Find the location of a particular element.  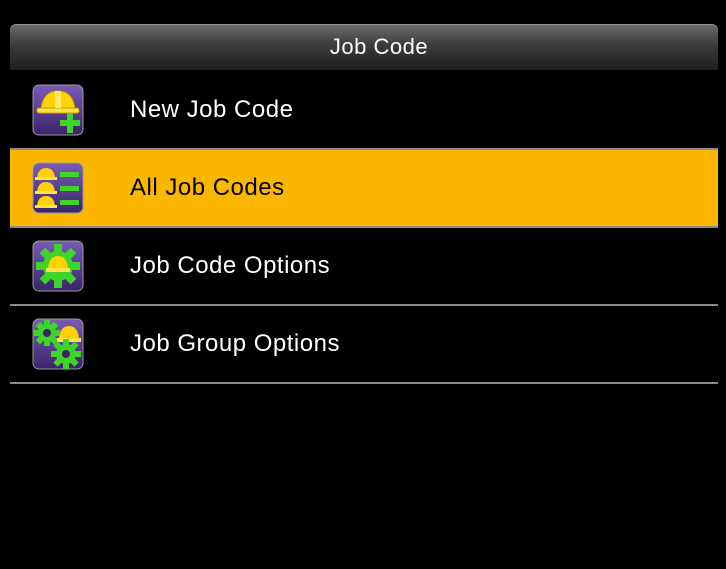

job-group-options-icon is located at coordinates (58, 344).